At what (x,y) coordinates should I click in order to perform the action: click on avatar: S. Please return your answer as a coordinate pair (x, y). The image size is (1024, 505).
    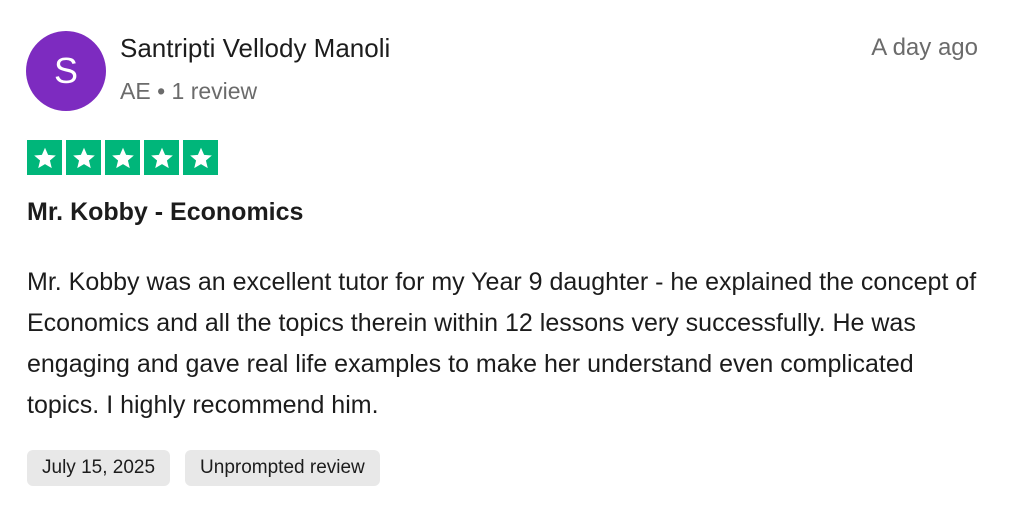
    Looking at the image, I should click on (66, 71).